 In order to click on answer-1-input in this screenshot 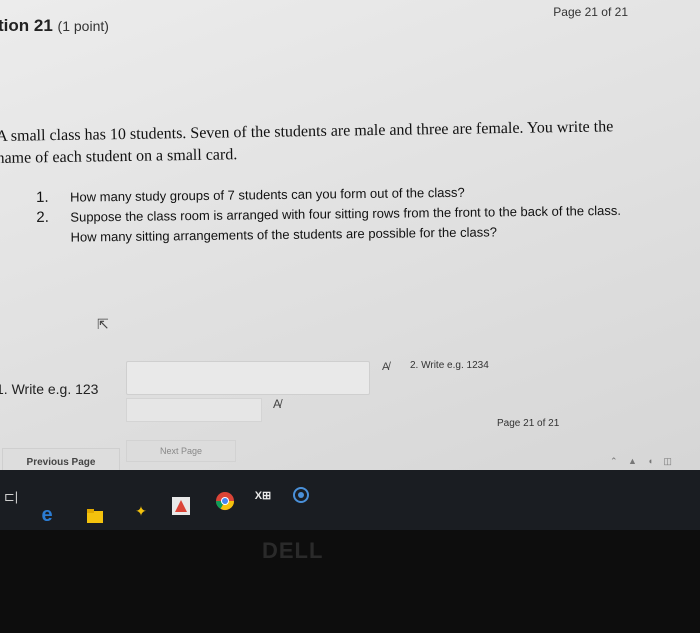, I will do `click(248, 378)`.